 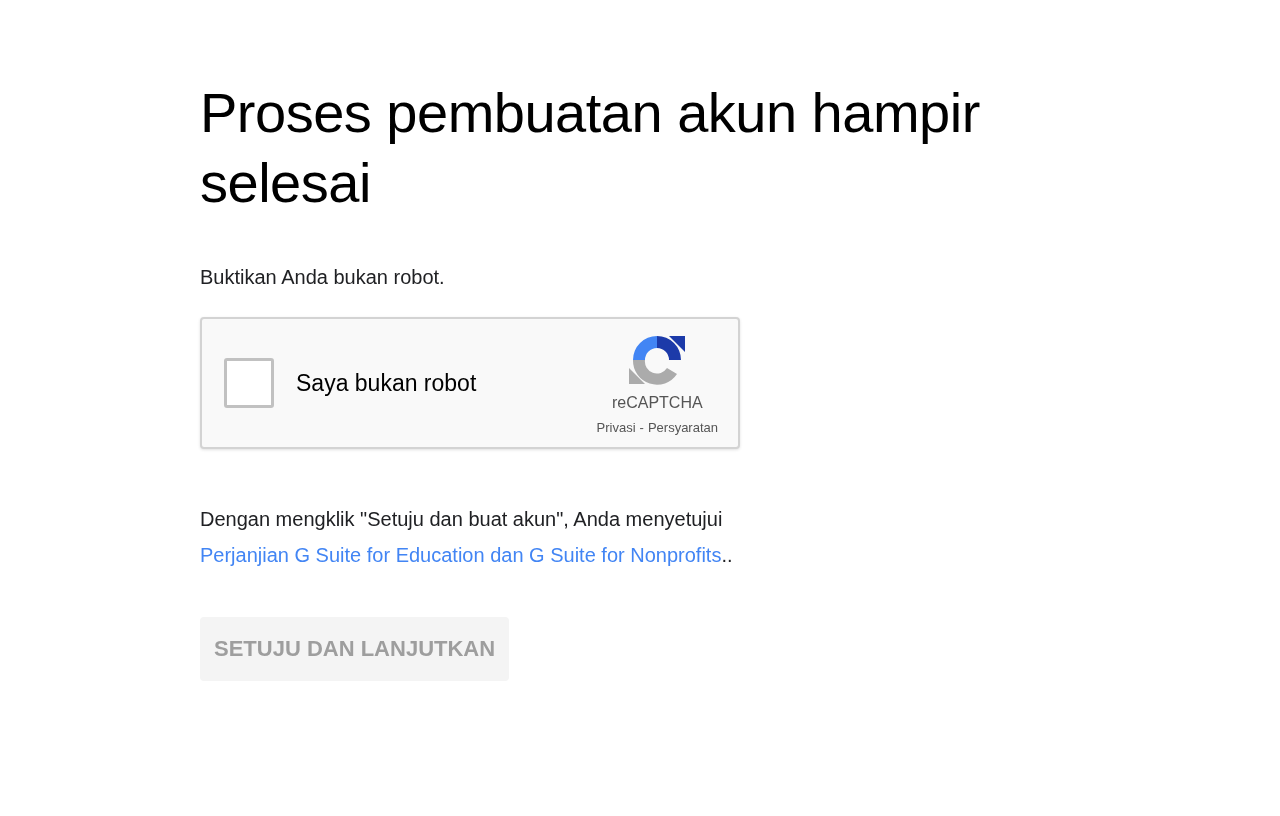 I want to click on recaptcha-brand: reCAPTCHA, so click(x=657, y=402).